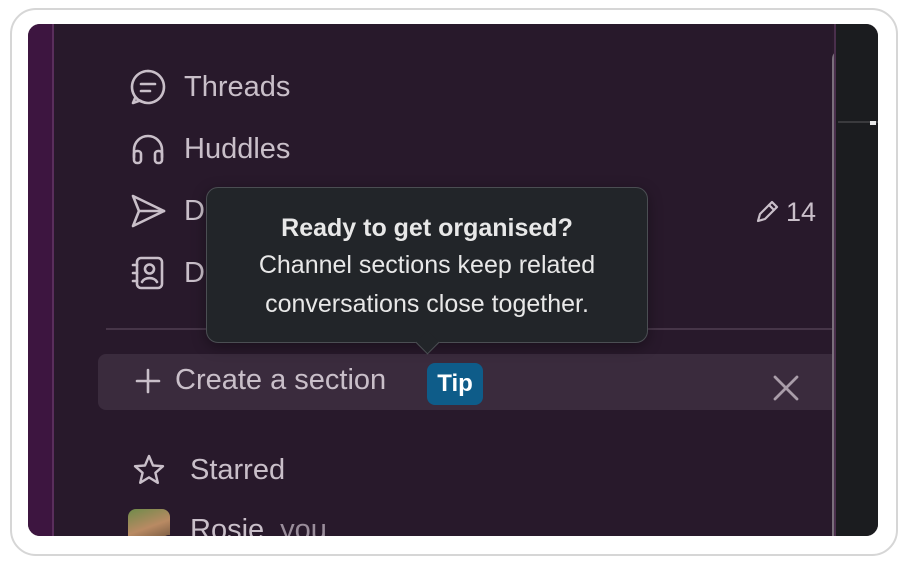  I want to click on presence-indicator, so click(169, 535).